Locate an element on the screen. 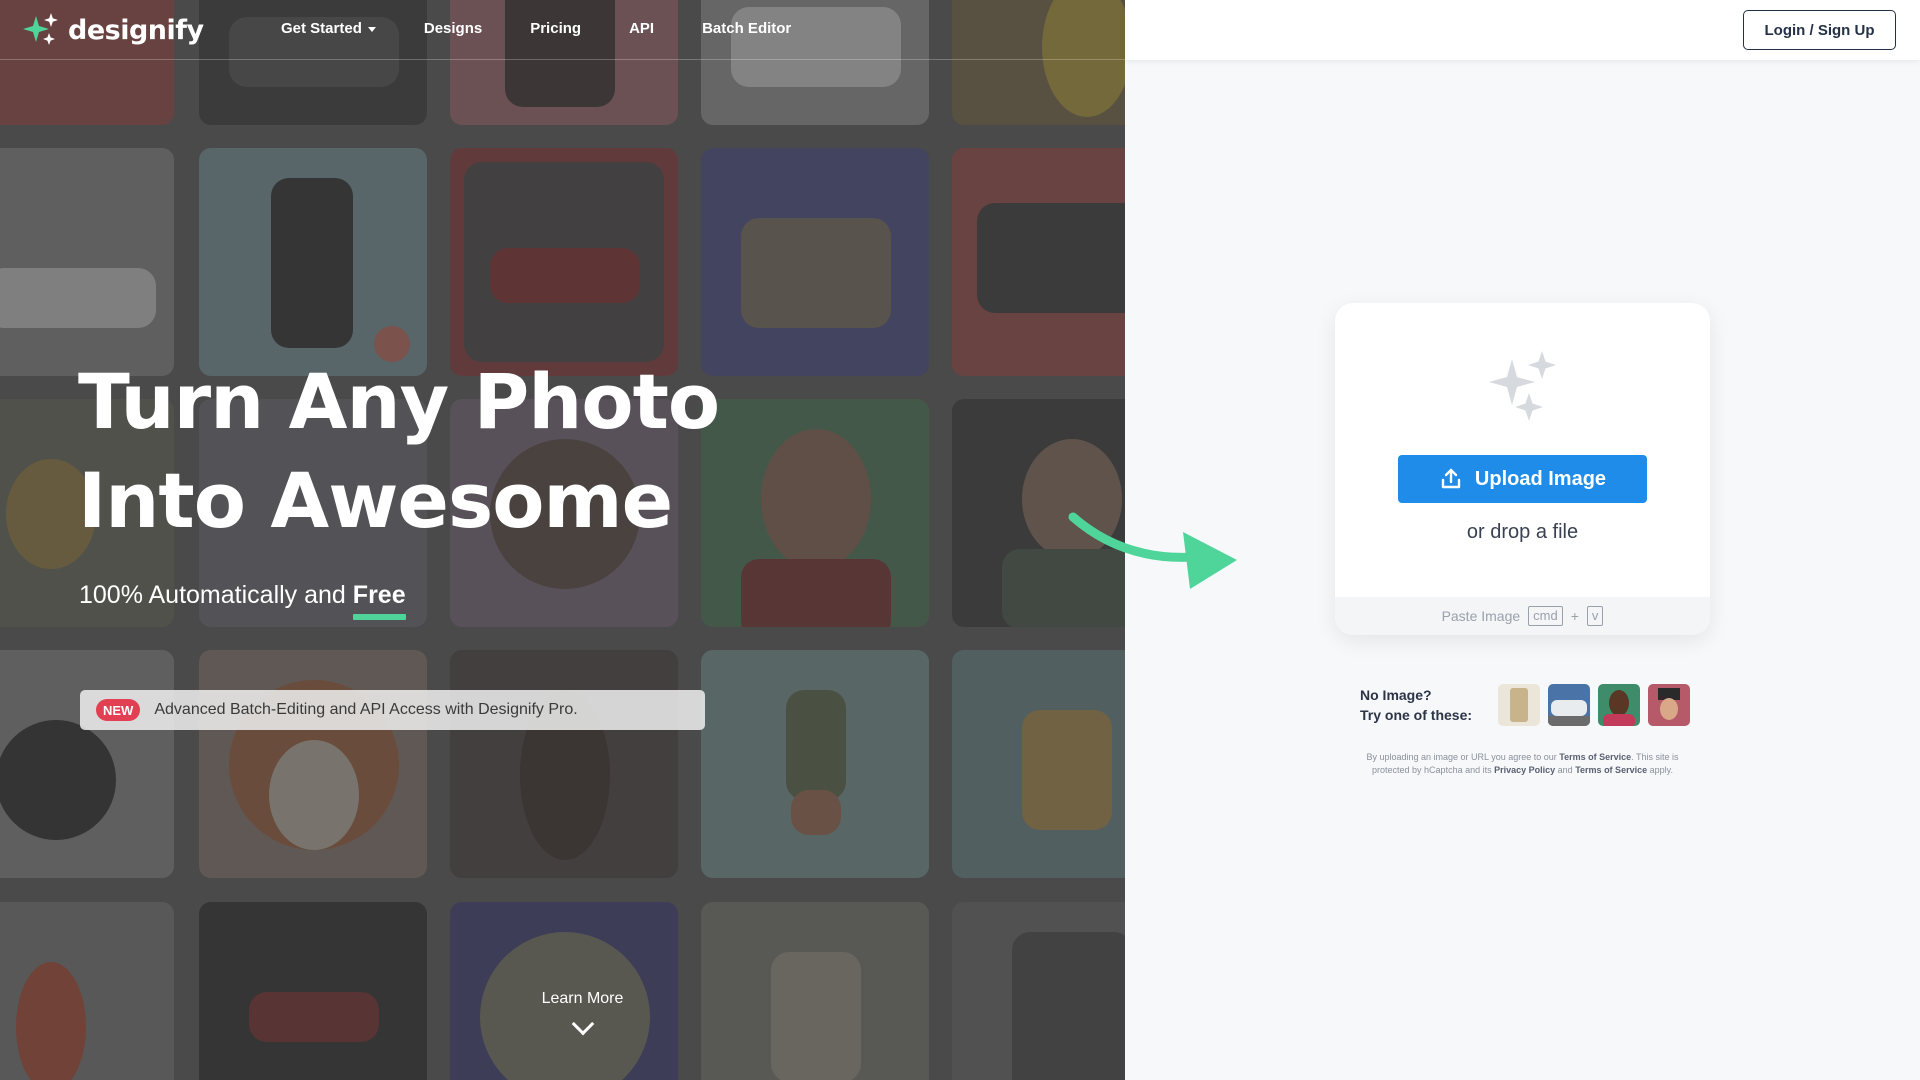 The image size is (1920, 1080). terms-of-service-link-2: Terms of Service is located at coordinates (1611, 770).